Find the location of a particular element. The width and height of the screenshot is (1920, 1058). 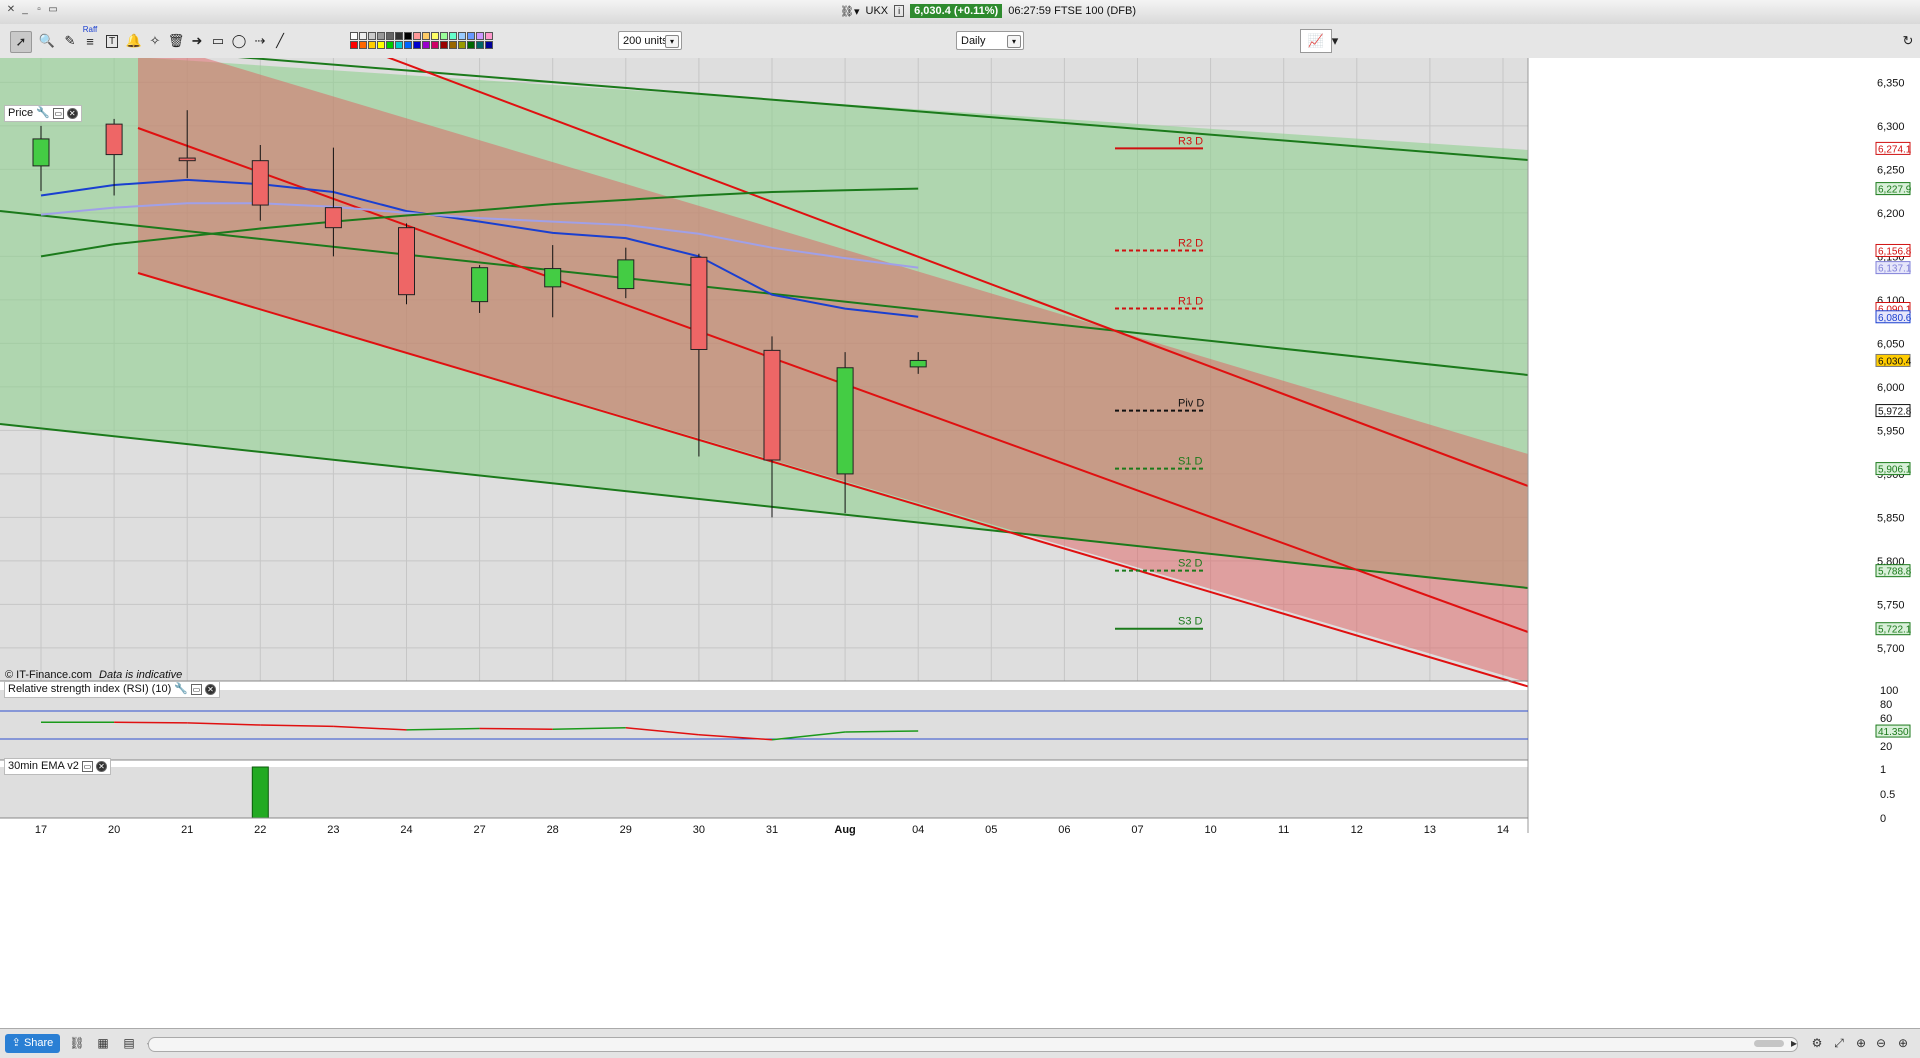

window-controls: ✕ _ ▫ ▭ is located at coordinates (32, 10).